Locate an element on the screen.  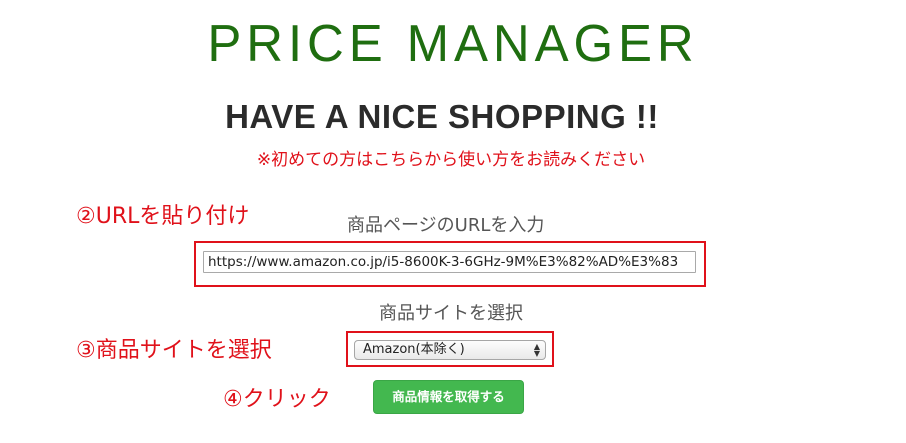
url-input is located at coordinates (449, 262).